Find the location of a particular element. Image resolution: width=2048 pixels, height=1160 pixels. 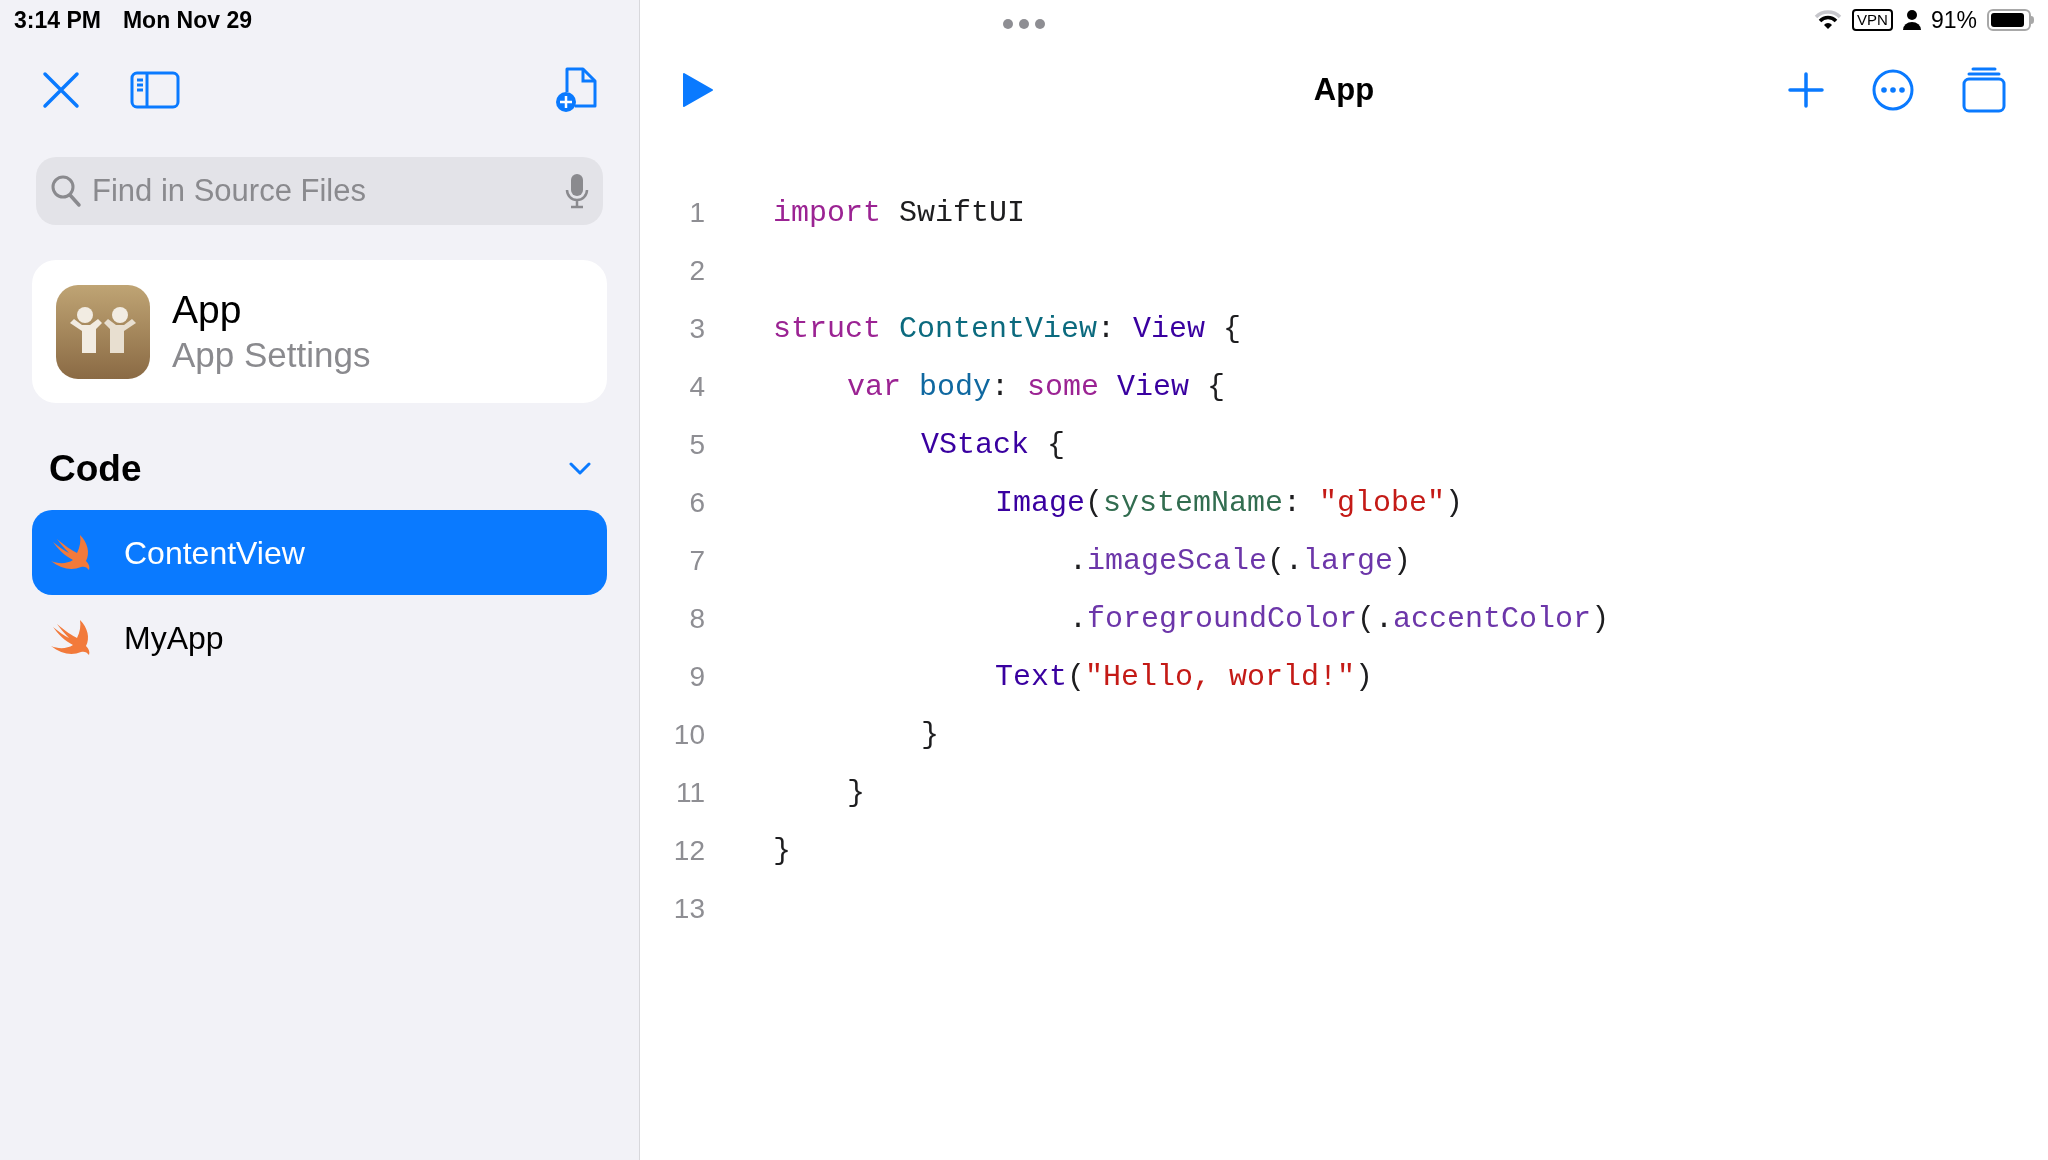

line-number: 5 is located at coordinates (696, 445).